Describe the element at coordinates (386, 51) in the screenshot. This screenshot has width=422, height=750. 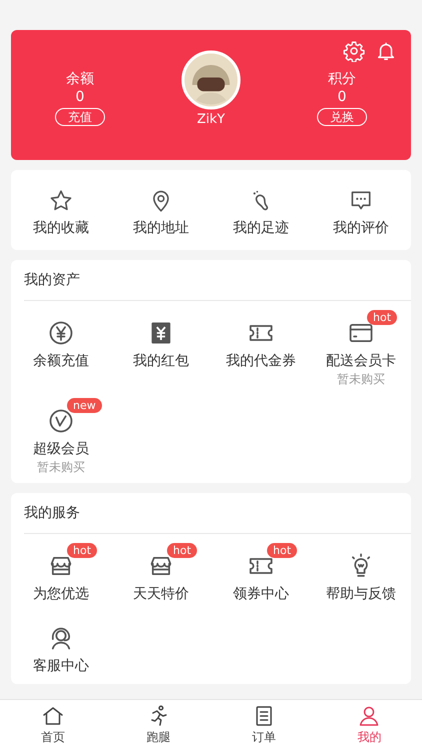
I see `bell-icon` at that location.